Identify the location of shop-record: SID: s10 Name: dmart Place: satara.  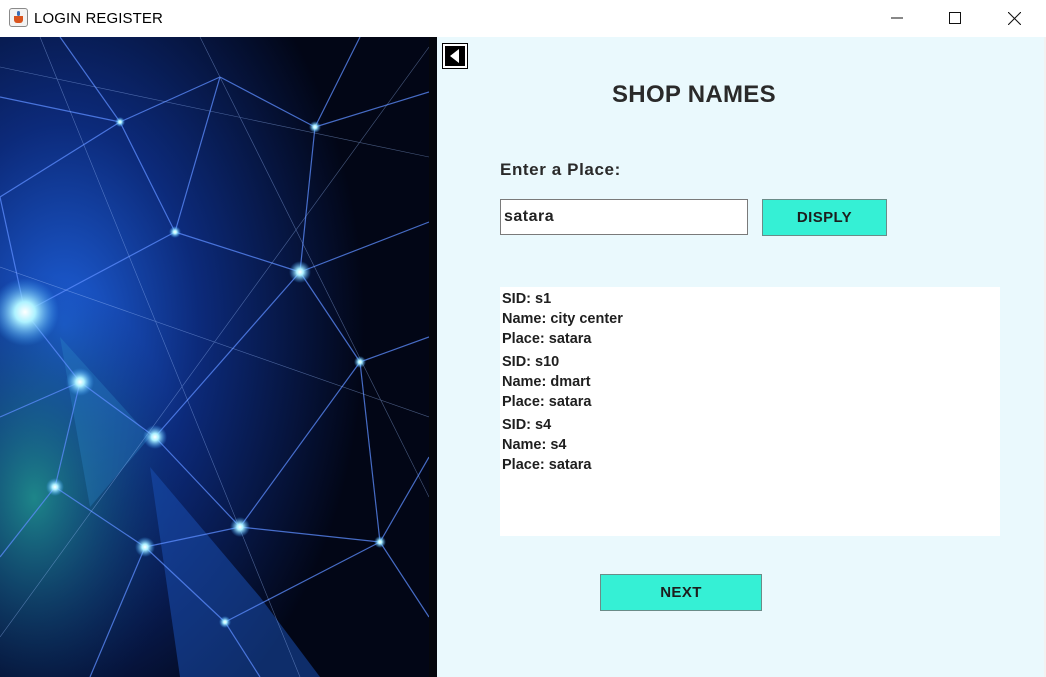
(751, 382).